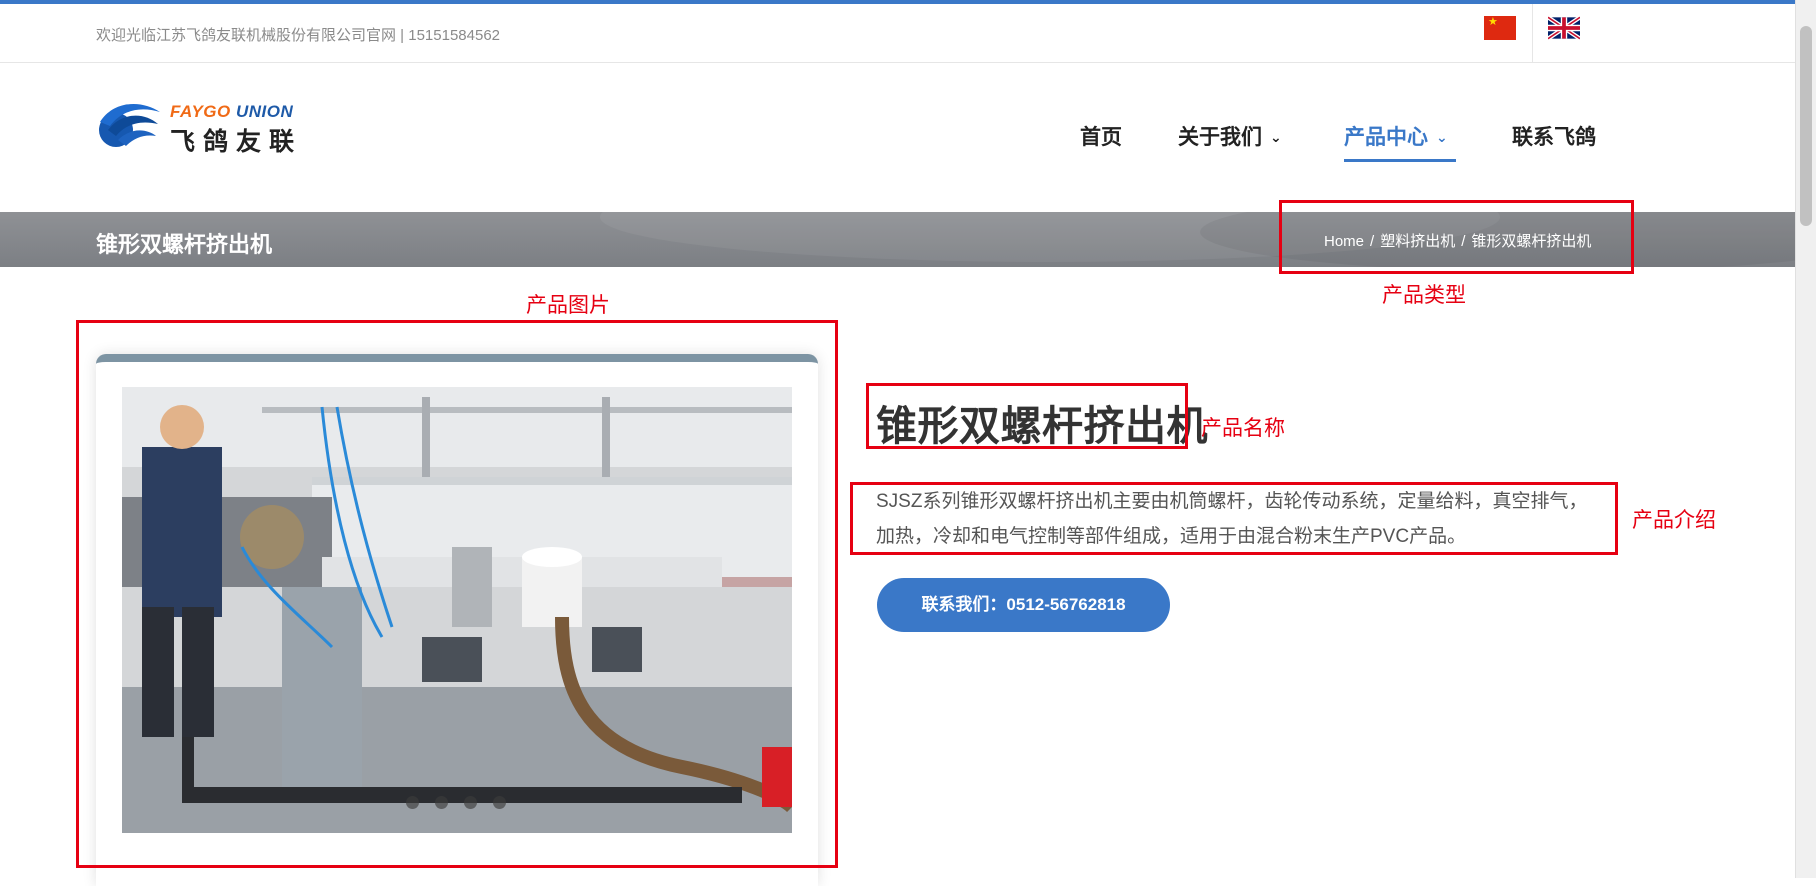 The height and width of the screenshot is (886, 1816). Describe the element at coordinates (1027, 416) in the screenshot. I see `annotation-box-product-name` at that location.